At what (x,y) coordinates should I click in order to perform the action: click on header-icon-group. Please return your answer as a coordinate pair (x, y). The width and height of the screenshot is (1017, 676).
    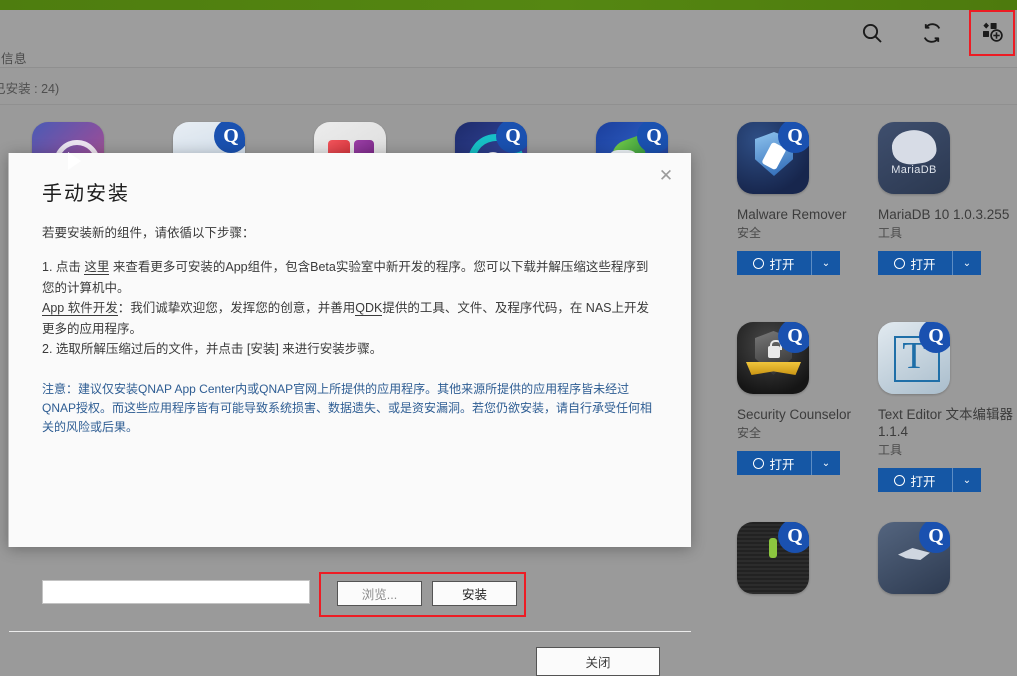
    Looking at the image, I should click on (935, 33).